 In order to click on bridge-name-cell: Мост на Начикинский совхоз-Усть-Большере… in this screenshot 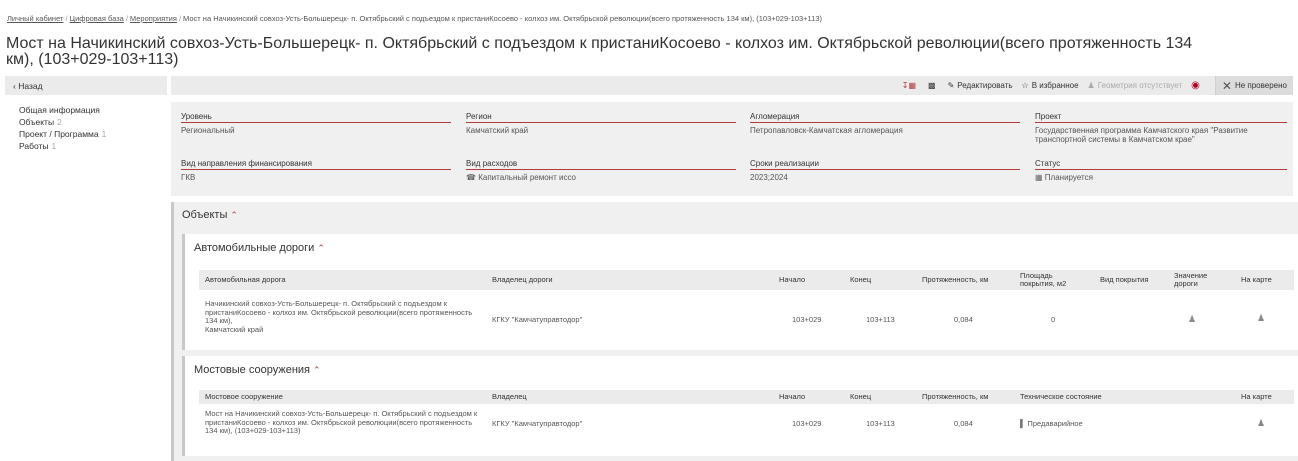, I will do `click(341, 422)`.